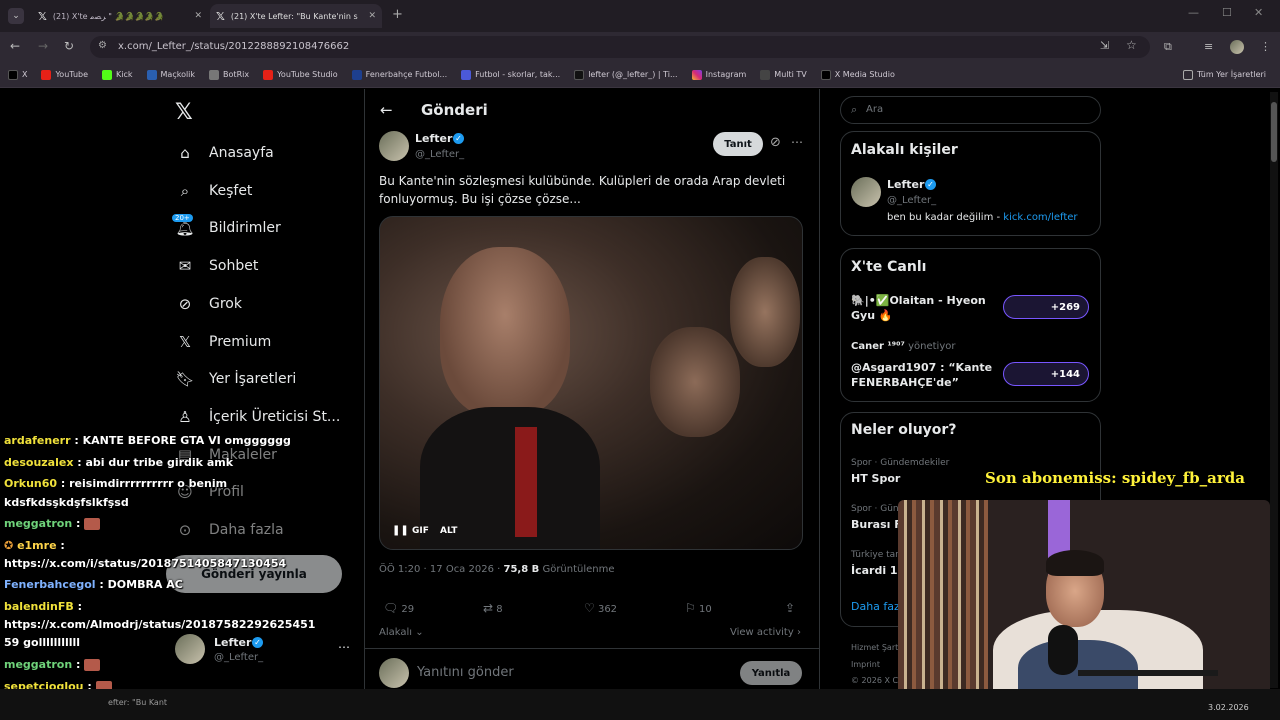 The image size is (1280, 720). What do you see at coordinates (854, 109) in the screenshot?
I see `search-icon: ⌕` at bounding box center [854, 109].